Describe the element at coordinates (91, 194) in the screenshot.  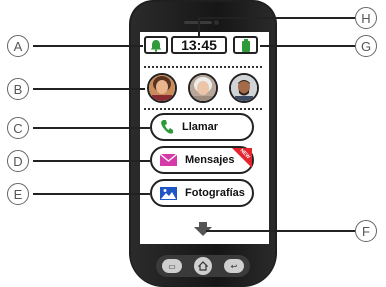
I see `callout-line-e` at that location.